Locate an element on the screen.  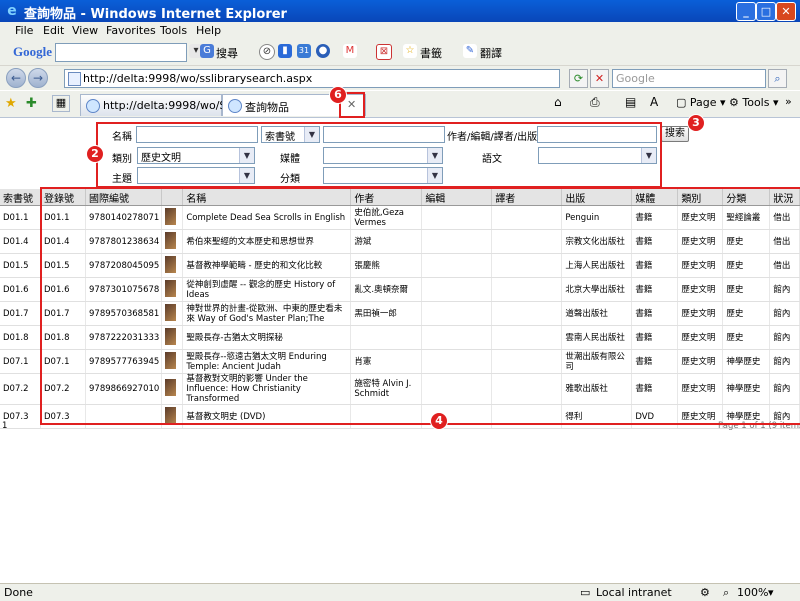
media-select: ▼ is located at coordinates (383, 155).